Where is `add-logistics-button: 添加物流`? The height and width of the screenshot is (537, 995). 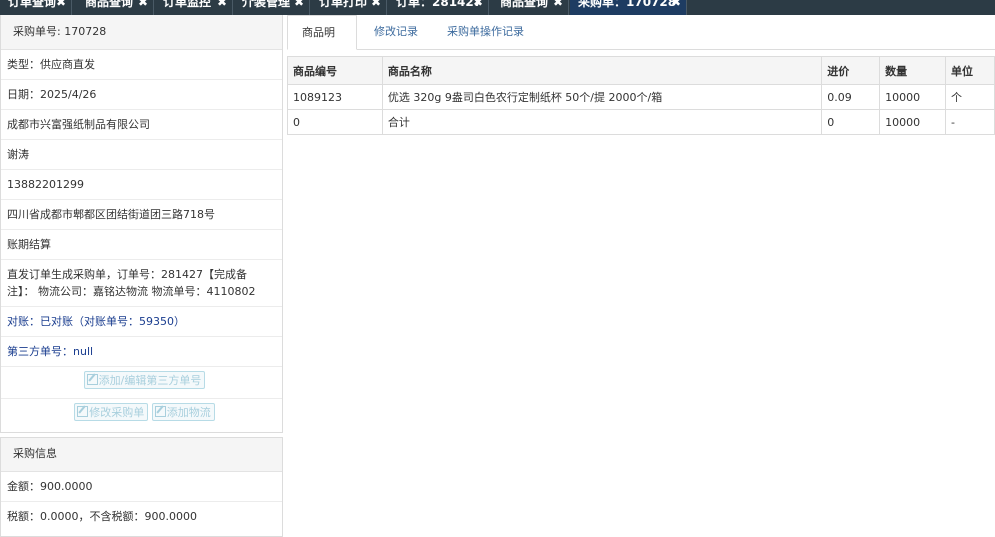 add-logistics-button: 添加物流 is located at coordinates (183, 412).